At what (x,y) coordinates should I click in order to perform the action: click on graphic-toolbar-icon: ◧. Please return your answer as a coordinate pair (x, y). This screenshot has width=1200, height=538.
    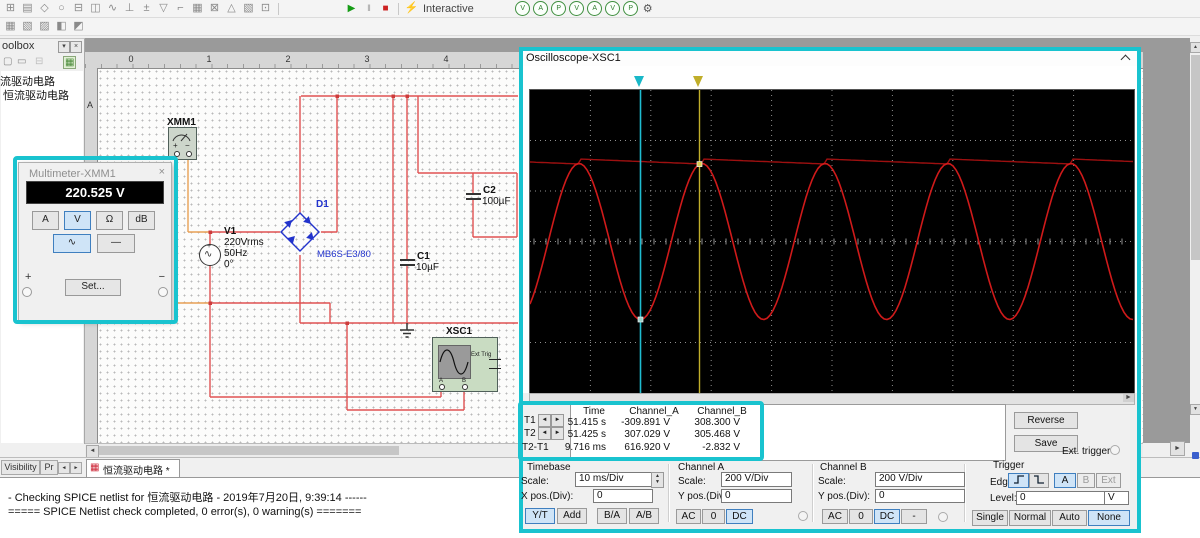
    Looking at the image, I should click on (61, 26).